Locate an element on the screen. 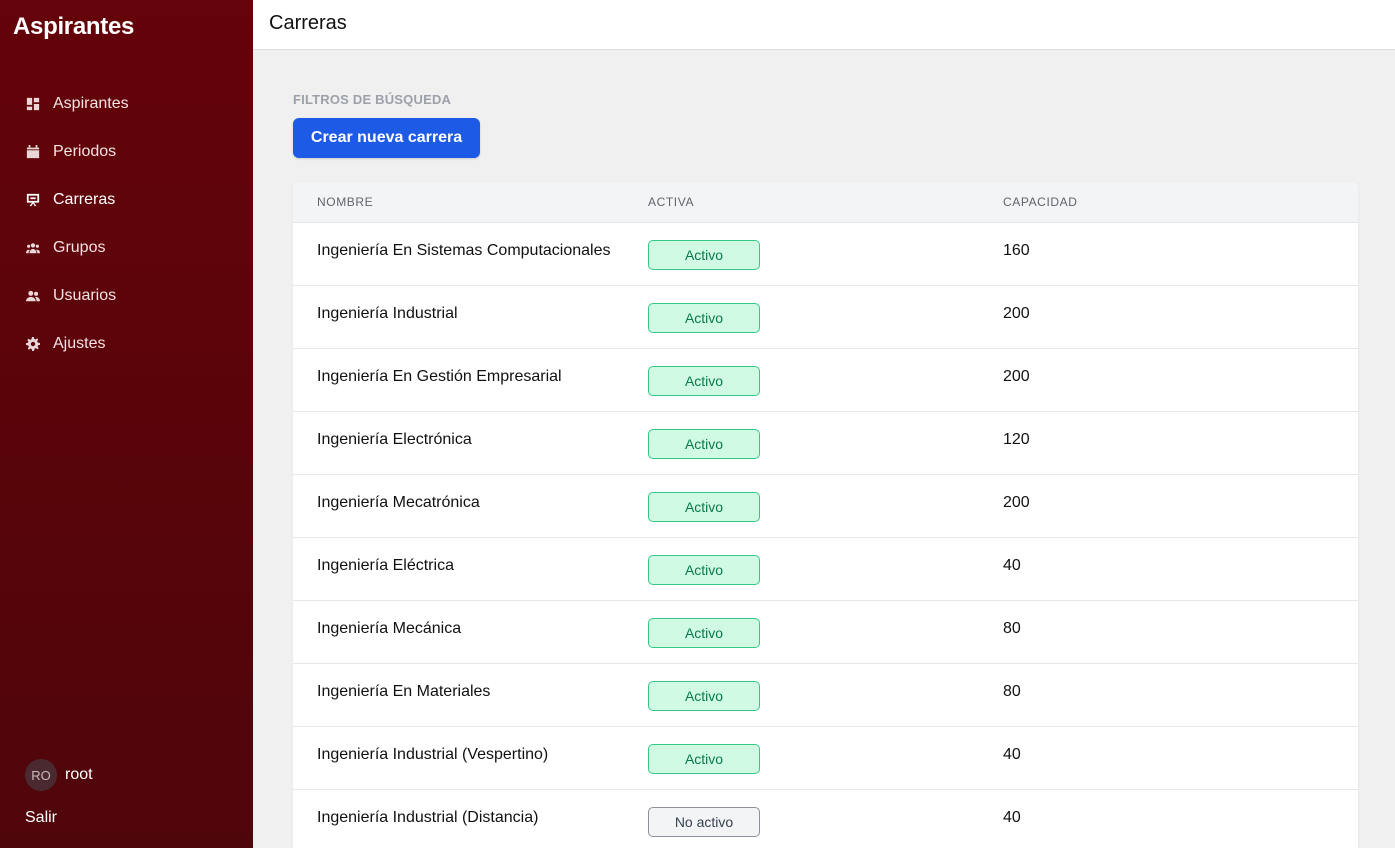  career-name: Ingeniería Mecatrónica is located at coordinates (398, 502).